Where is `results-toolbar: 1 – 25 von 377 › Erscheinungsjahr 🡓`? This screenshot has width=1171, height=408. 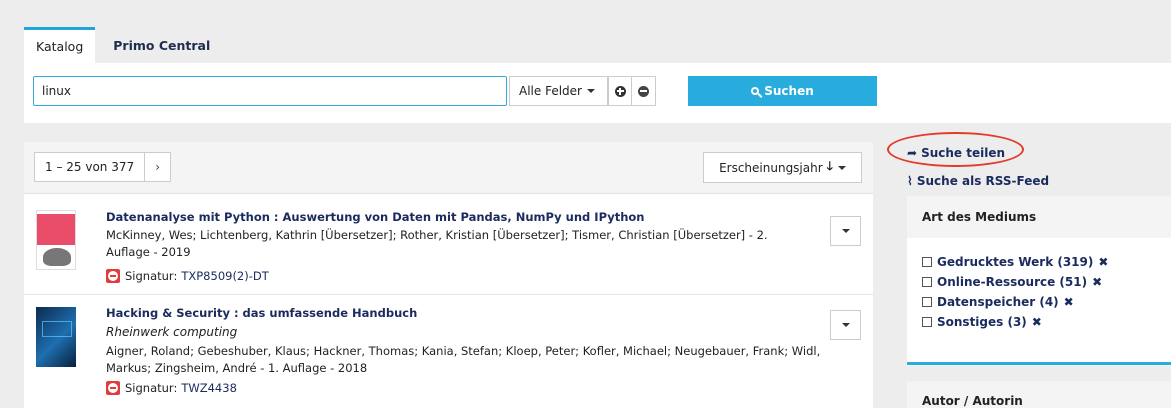 results-toolbar: 1 – 25 von 377 › Erscheinungsjahr 🡓 is located at coordinates (448, 168).